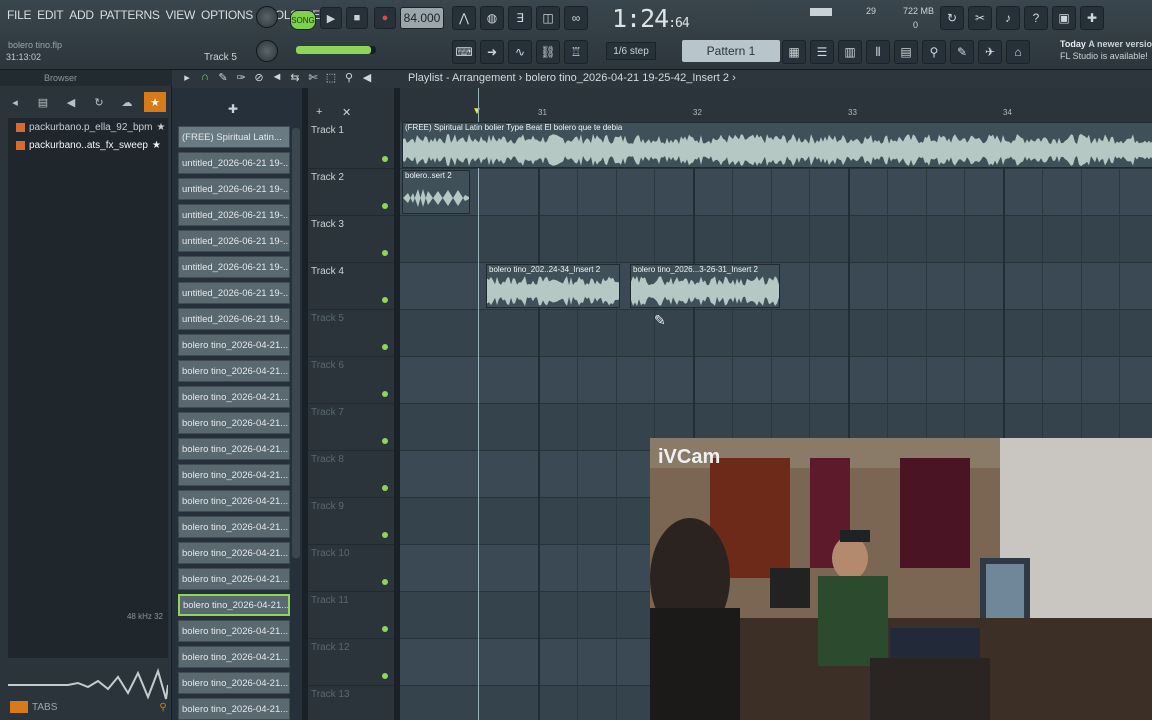 The width and height of the screenshot is (1152, 720). Describe the element at coordinates (351, 380) in the screenshot. I see `track-header-item: Track 6` at that location.